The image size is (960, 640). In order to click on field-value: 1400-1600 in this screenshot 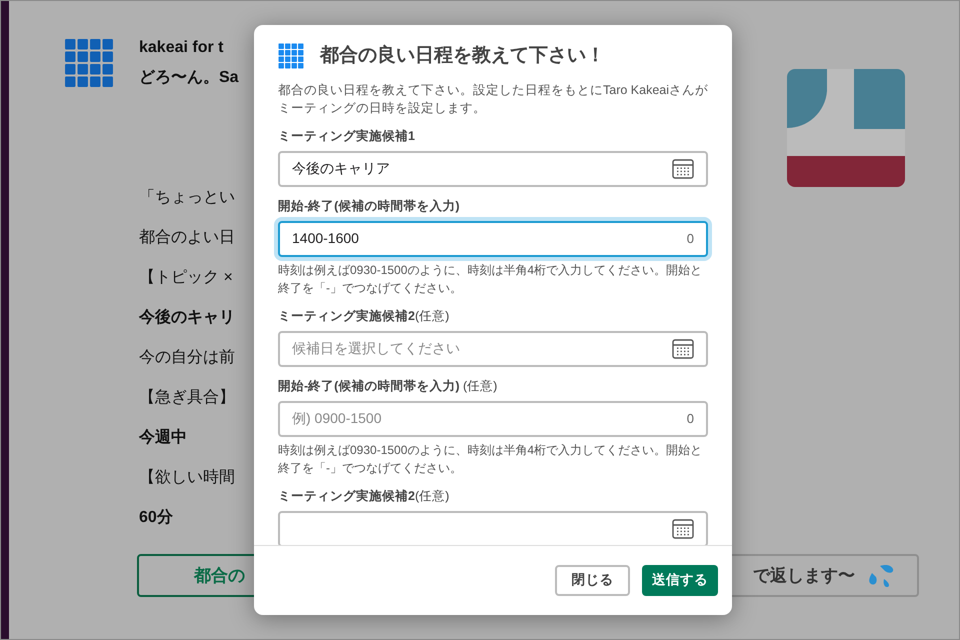, I will do `click(326, 238)`.